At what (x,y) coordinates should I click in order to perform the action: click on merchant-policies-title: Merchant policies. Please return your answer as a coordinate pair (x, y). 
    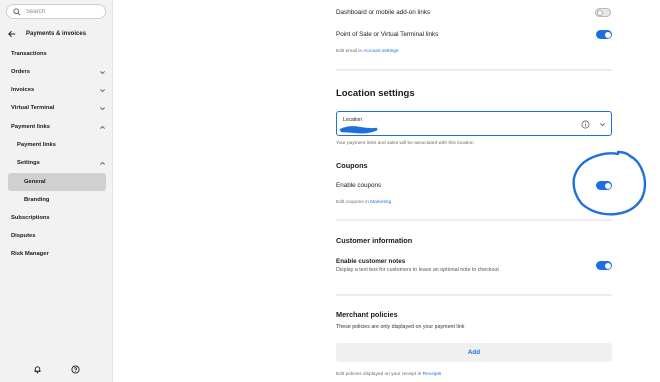
    Looking at the image, I should click on (367, 314).